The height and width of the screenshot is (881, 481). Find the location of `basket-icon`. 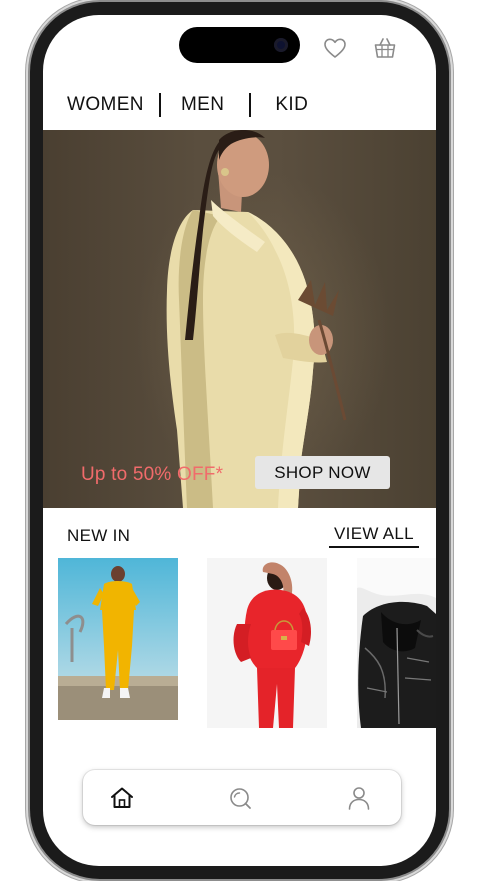

basket-icon is located at coordinates (385, 48).